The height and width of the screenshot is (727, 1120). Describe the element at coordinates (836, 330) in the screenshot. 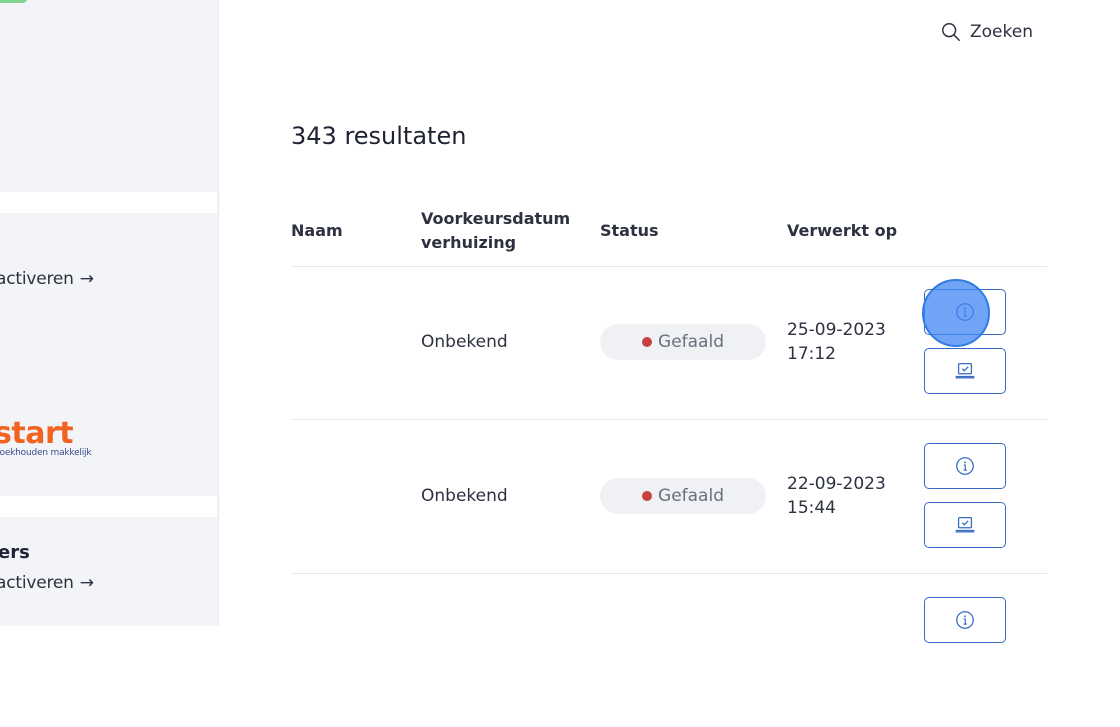

I see `processed-date: 25-09-2023` at that location.